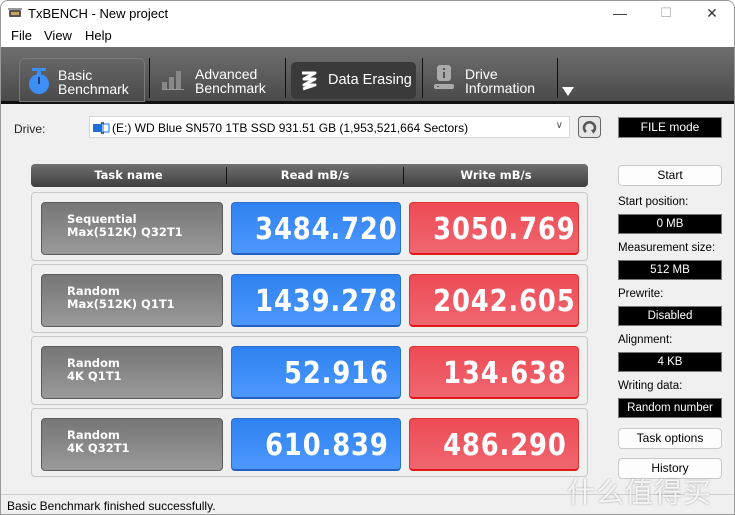 This screenshot has height=515, width=735. I want to click on tab-data-erasing-label: Data Erasing, so click(370, 80).